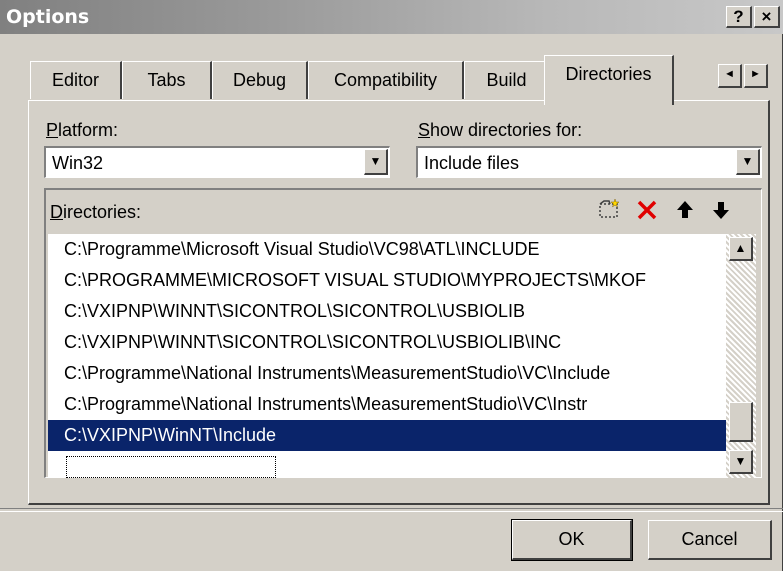  Describe the element at coordinates (391, 17) in the screenshot. I see `title-bar: Options ? ×` at that location.